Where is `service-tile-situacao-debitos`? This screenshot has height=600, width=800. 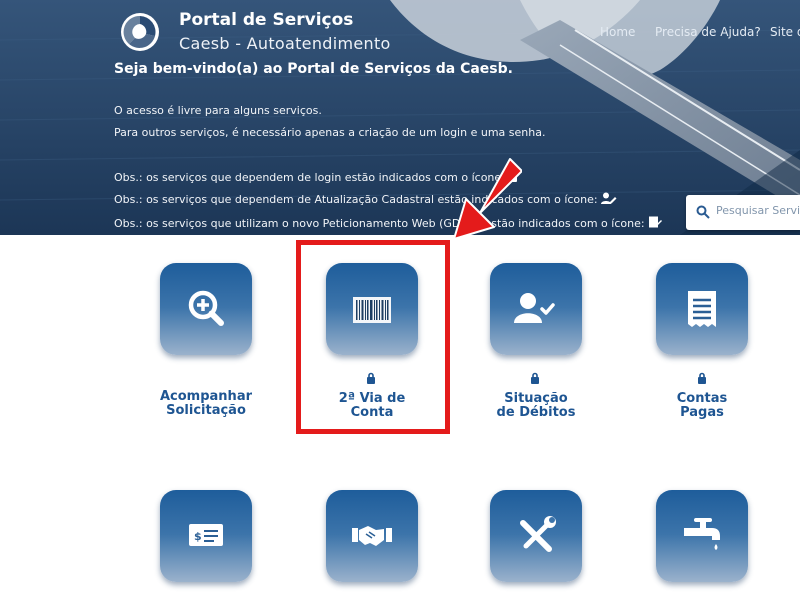
service-tile-situacao-debitos is located at coordinates (536, 309).